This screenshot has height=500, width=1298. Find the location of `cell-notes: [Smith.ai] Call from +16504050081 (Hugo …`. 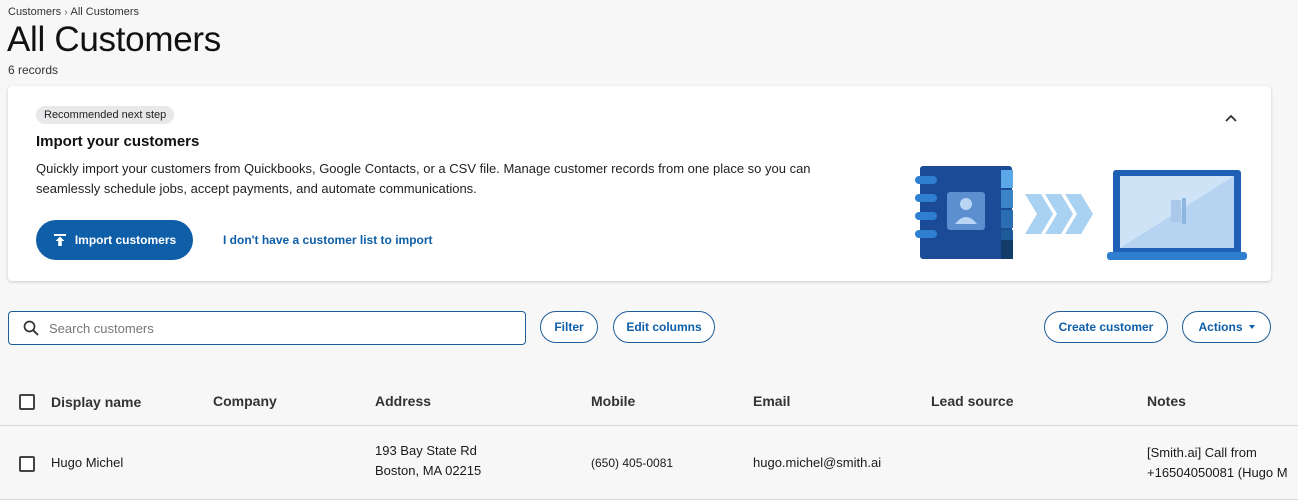

cell-notes: [Smith.ai] Call from +16504050081 (Hugo … is located at coordinates (1222, 463).